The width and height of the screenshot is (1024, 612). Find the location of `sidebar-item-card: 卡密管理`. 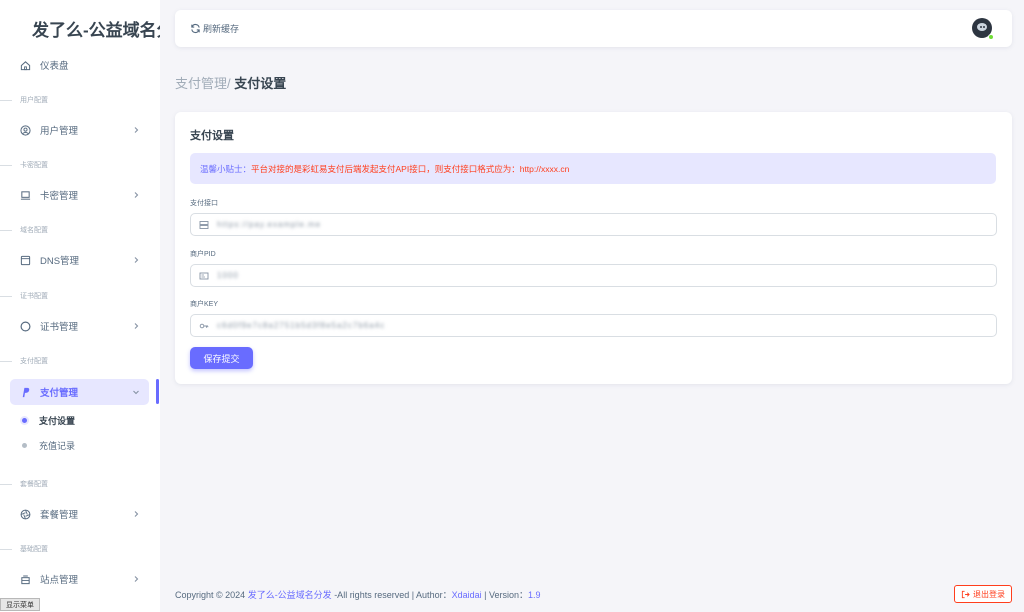

sidebar-item-card: 卡密管理 is located at coordinates (79, 195).